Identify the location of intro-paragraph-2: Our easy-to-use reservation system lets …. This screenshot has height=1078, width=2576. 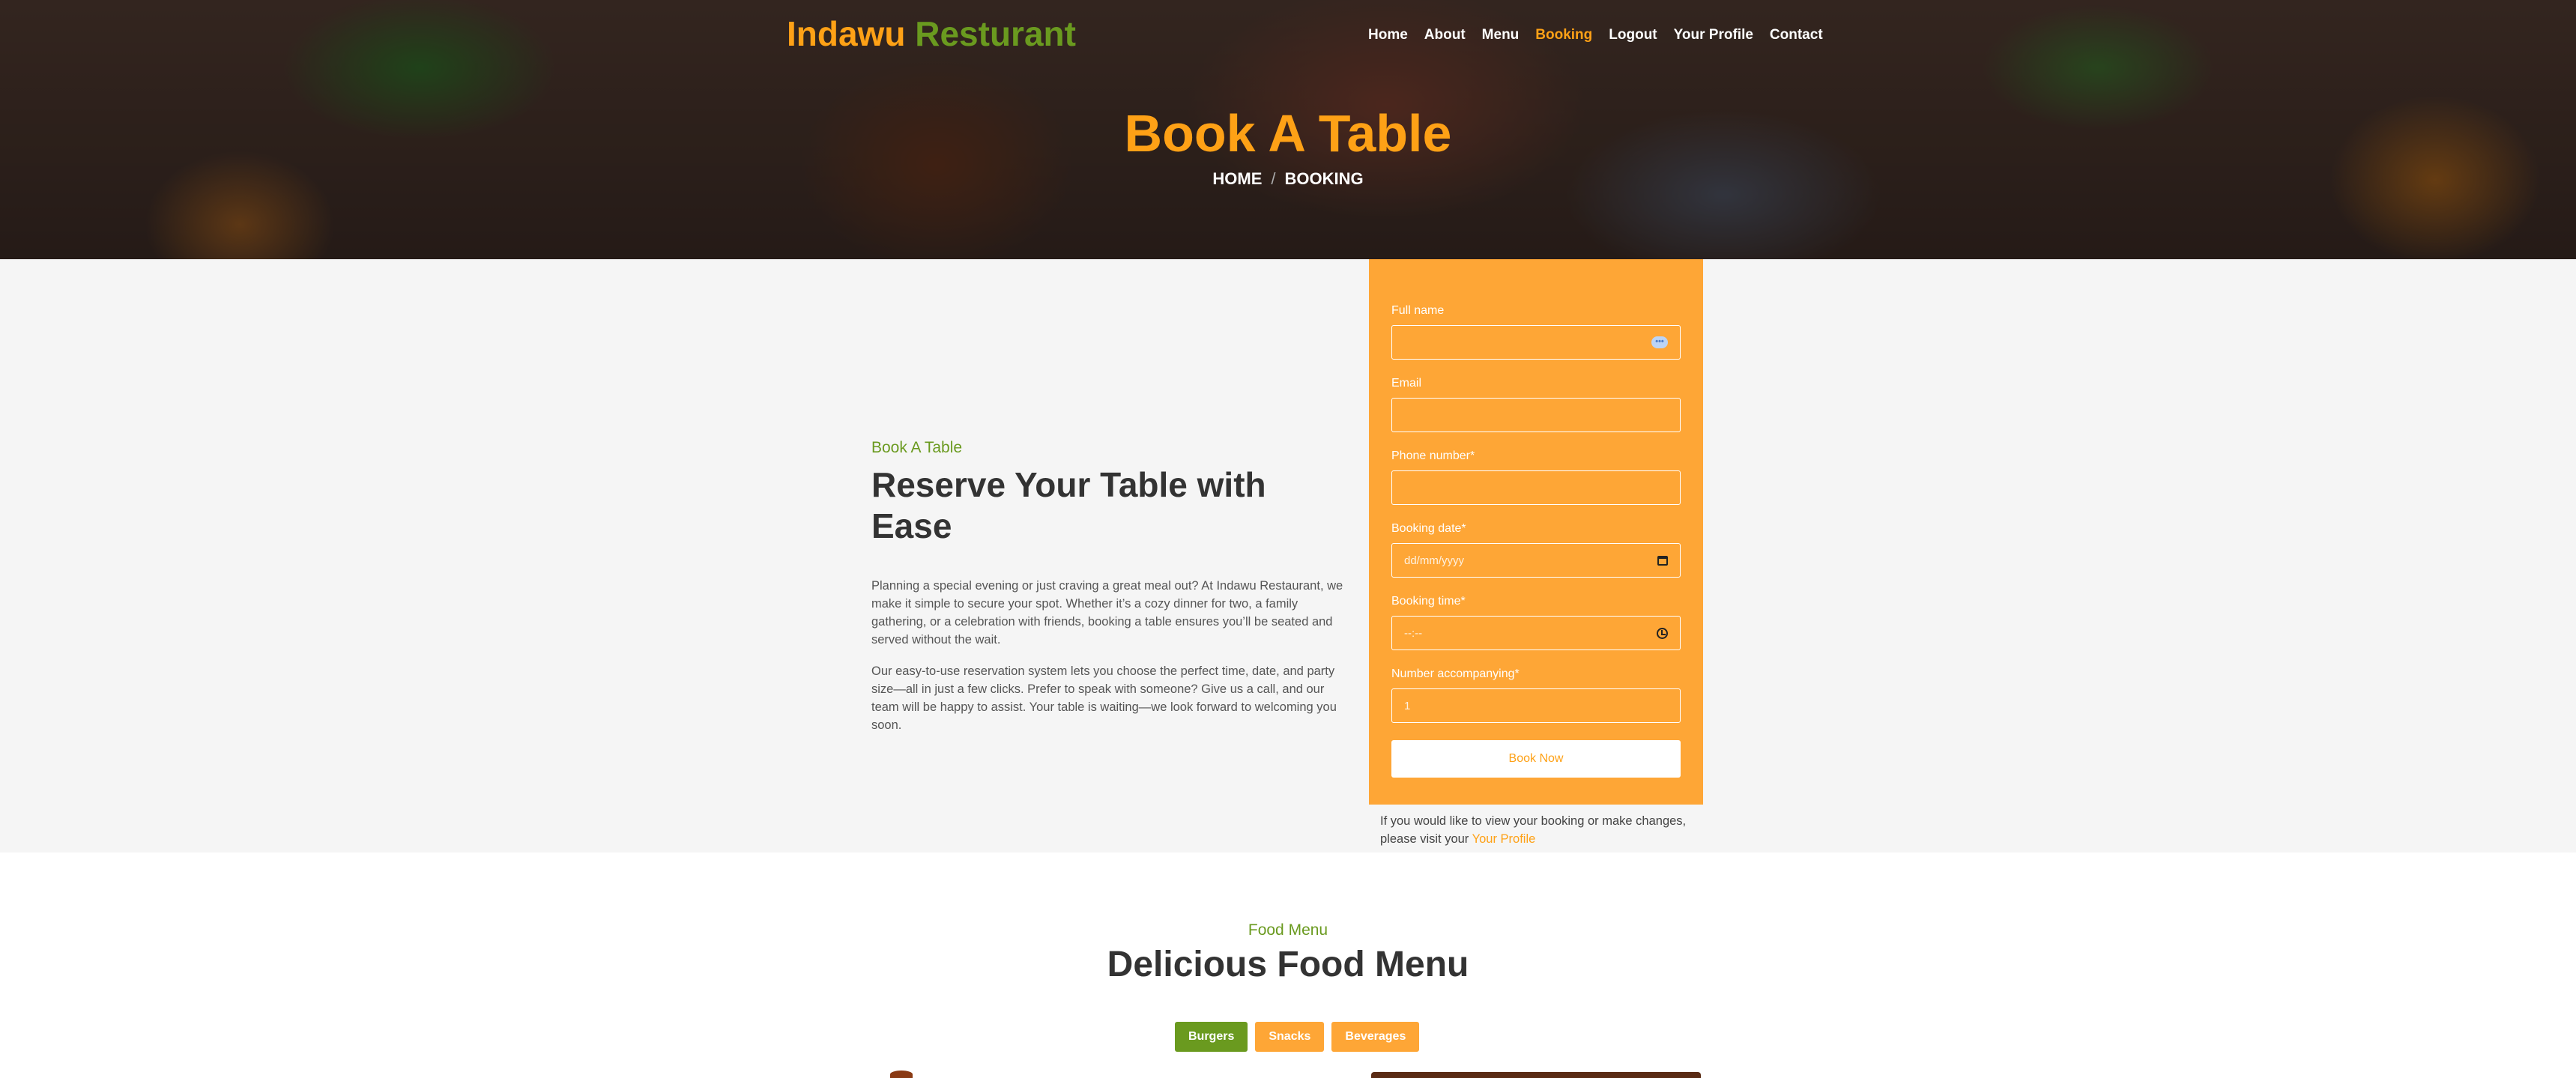
(1104, 698).